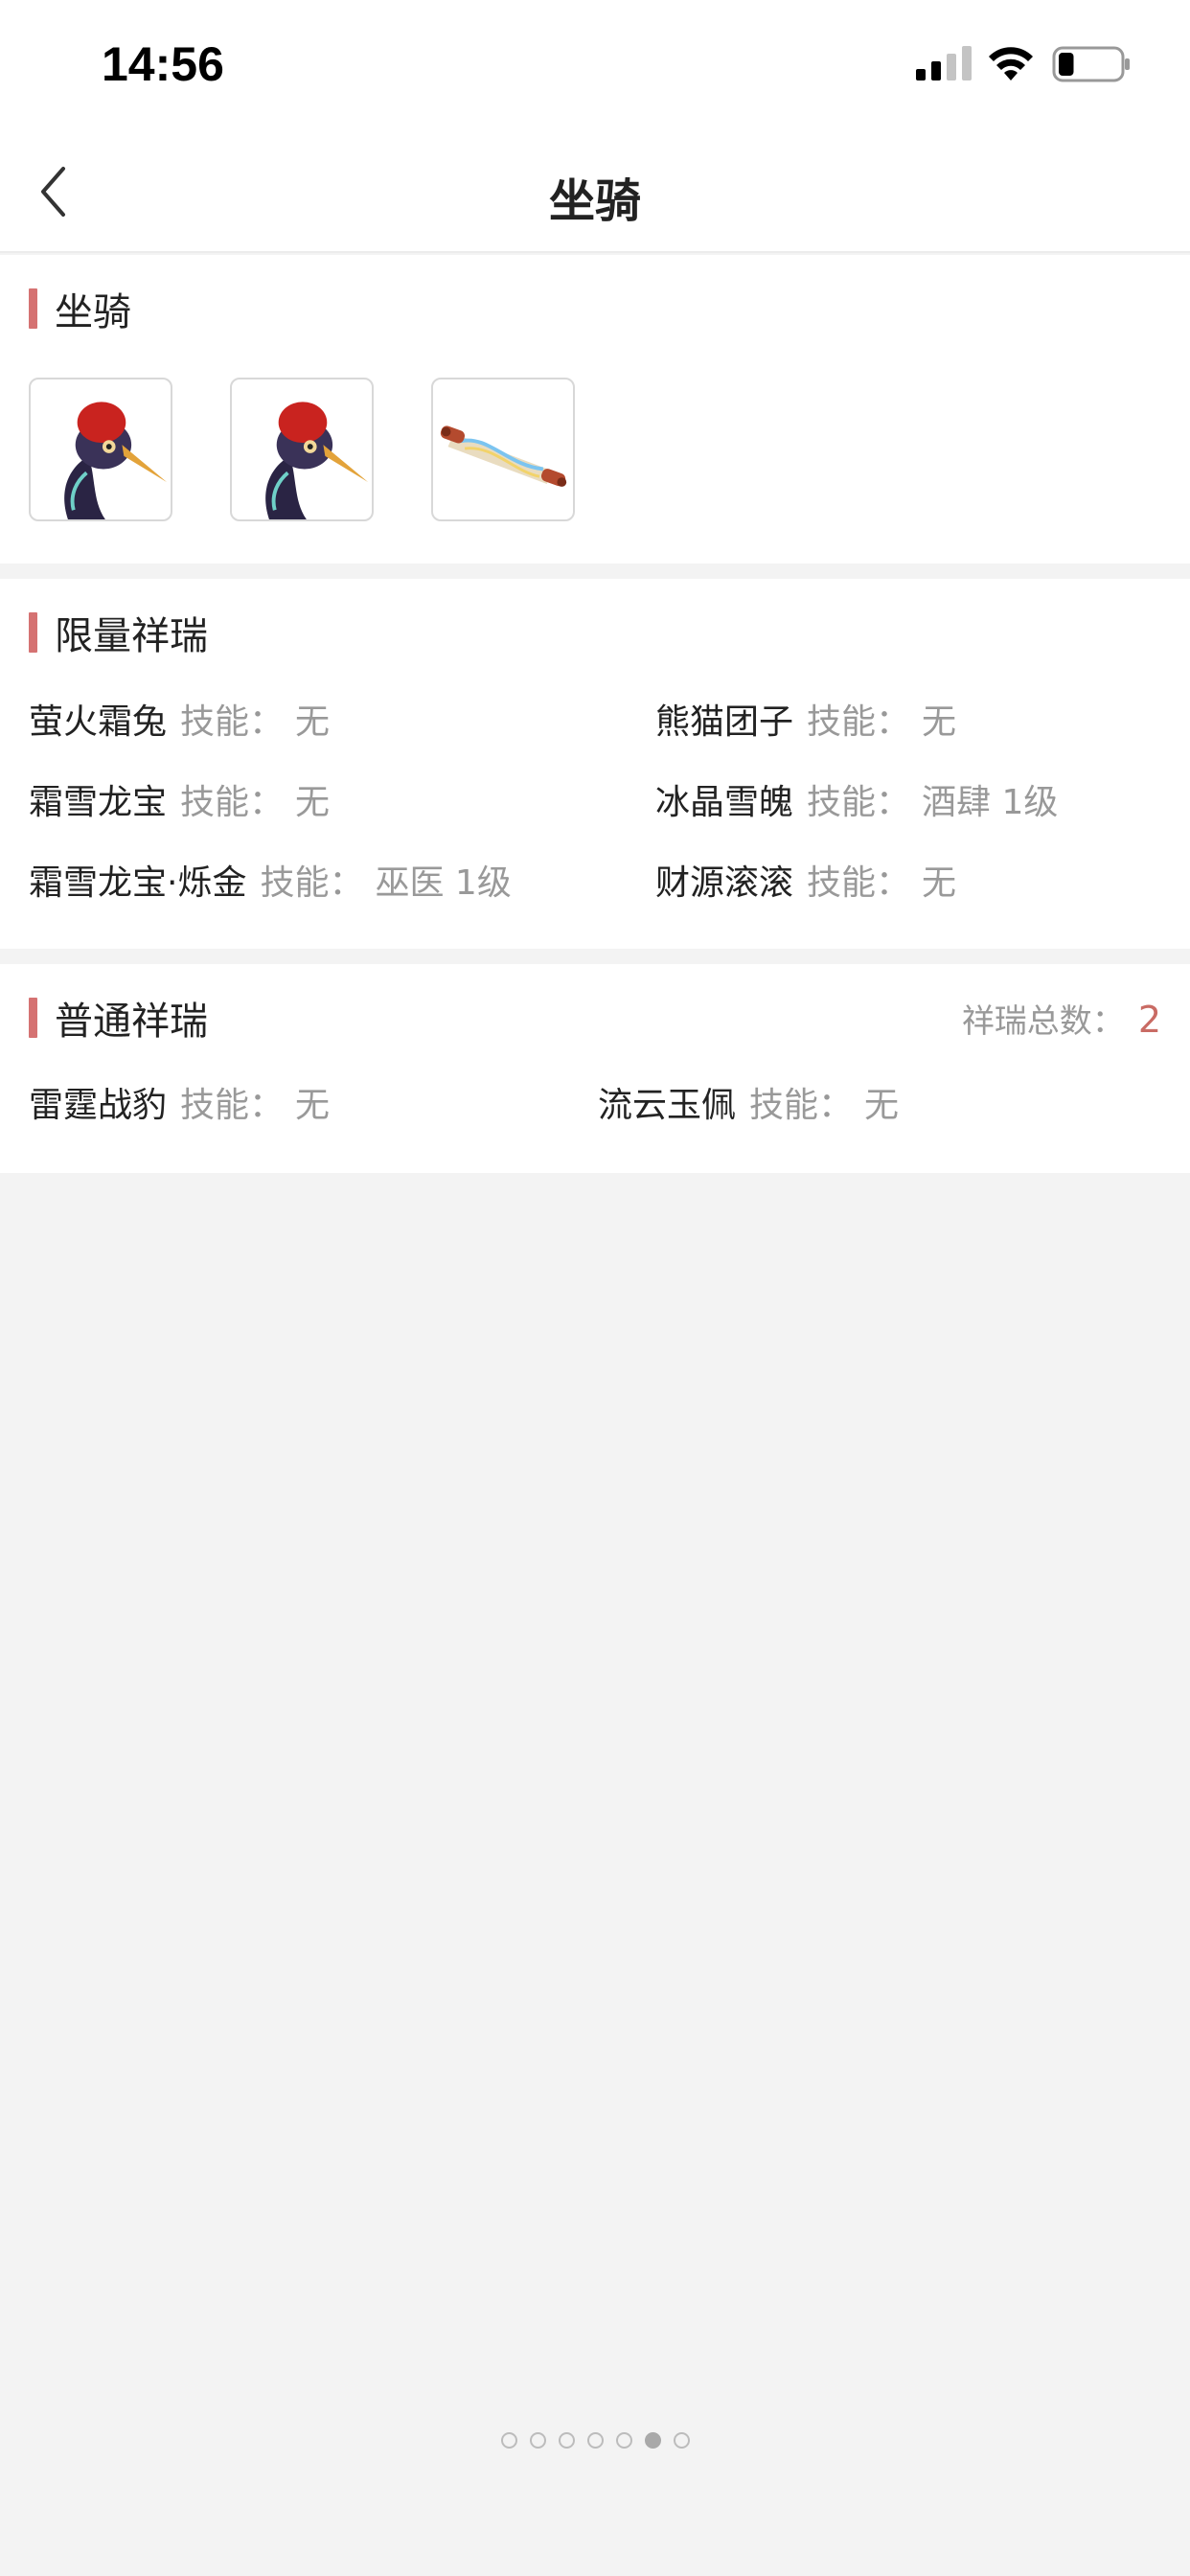 This screenshot has height=2576, width=1190. What do you see at coordinates (668, 1105) in the screenshot?
I see `item-name: 流云玉佩` at bounding box center [668, 1105].